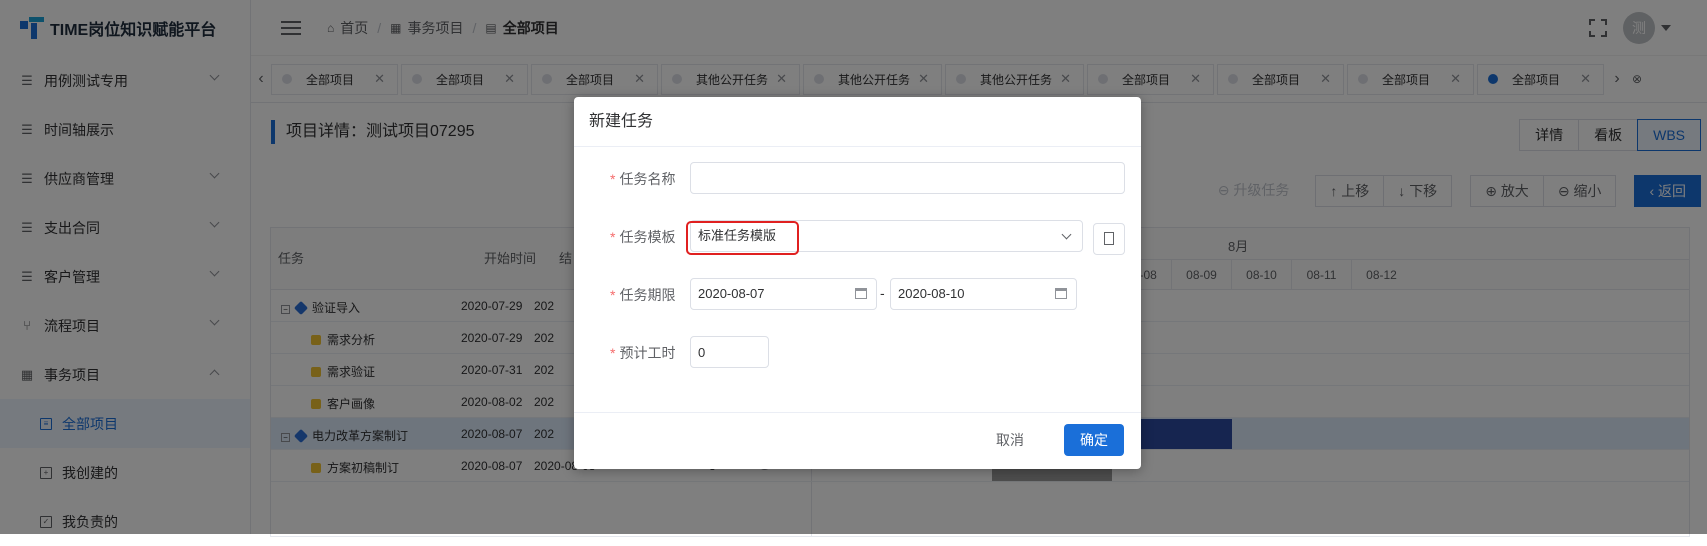  What do you see at coordinates (1094, 440) in the screenshot?
I see `confirm-button: 确定` at bounding box center [1094, 440].